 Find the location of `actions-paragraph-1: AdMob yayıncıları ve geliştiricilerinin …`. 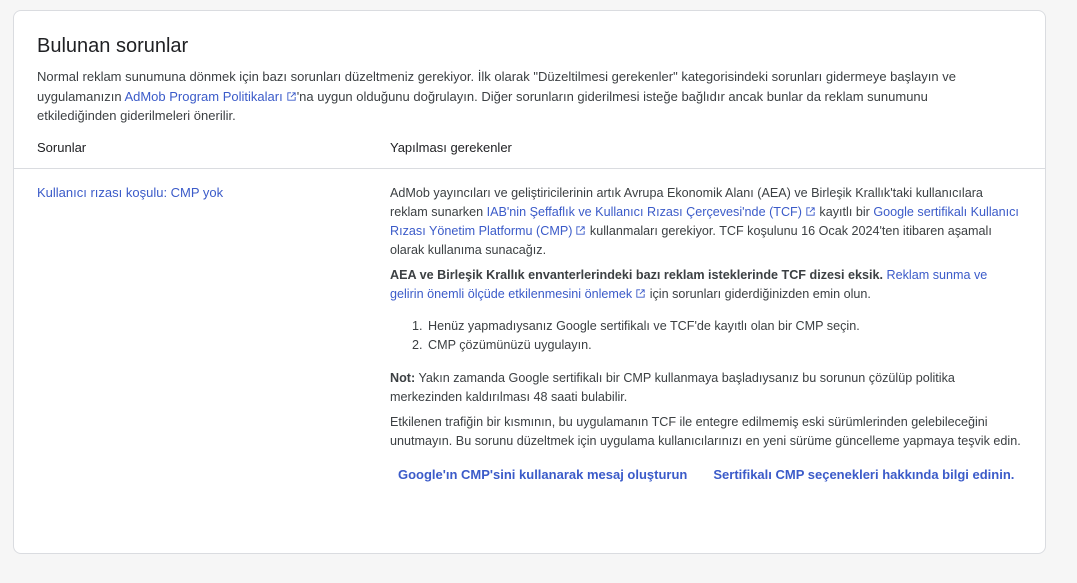

actions-paragraph-1: AdMob yayıncıları ve geliştiricilerinin … is located at coordinates (706, 222).